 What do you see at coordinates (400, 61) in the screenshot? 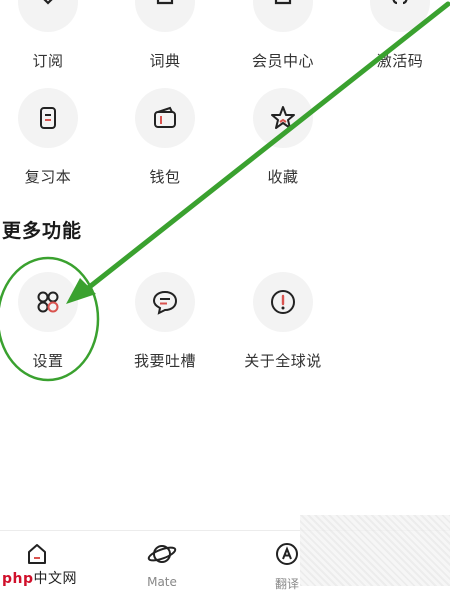
I see `activation-code-label: 激活码` at bounding box center [400, 61].